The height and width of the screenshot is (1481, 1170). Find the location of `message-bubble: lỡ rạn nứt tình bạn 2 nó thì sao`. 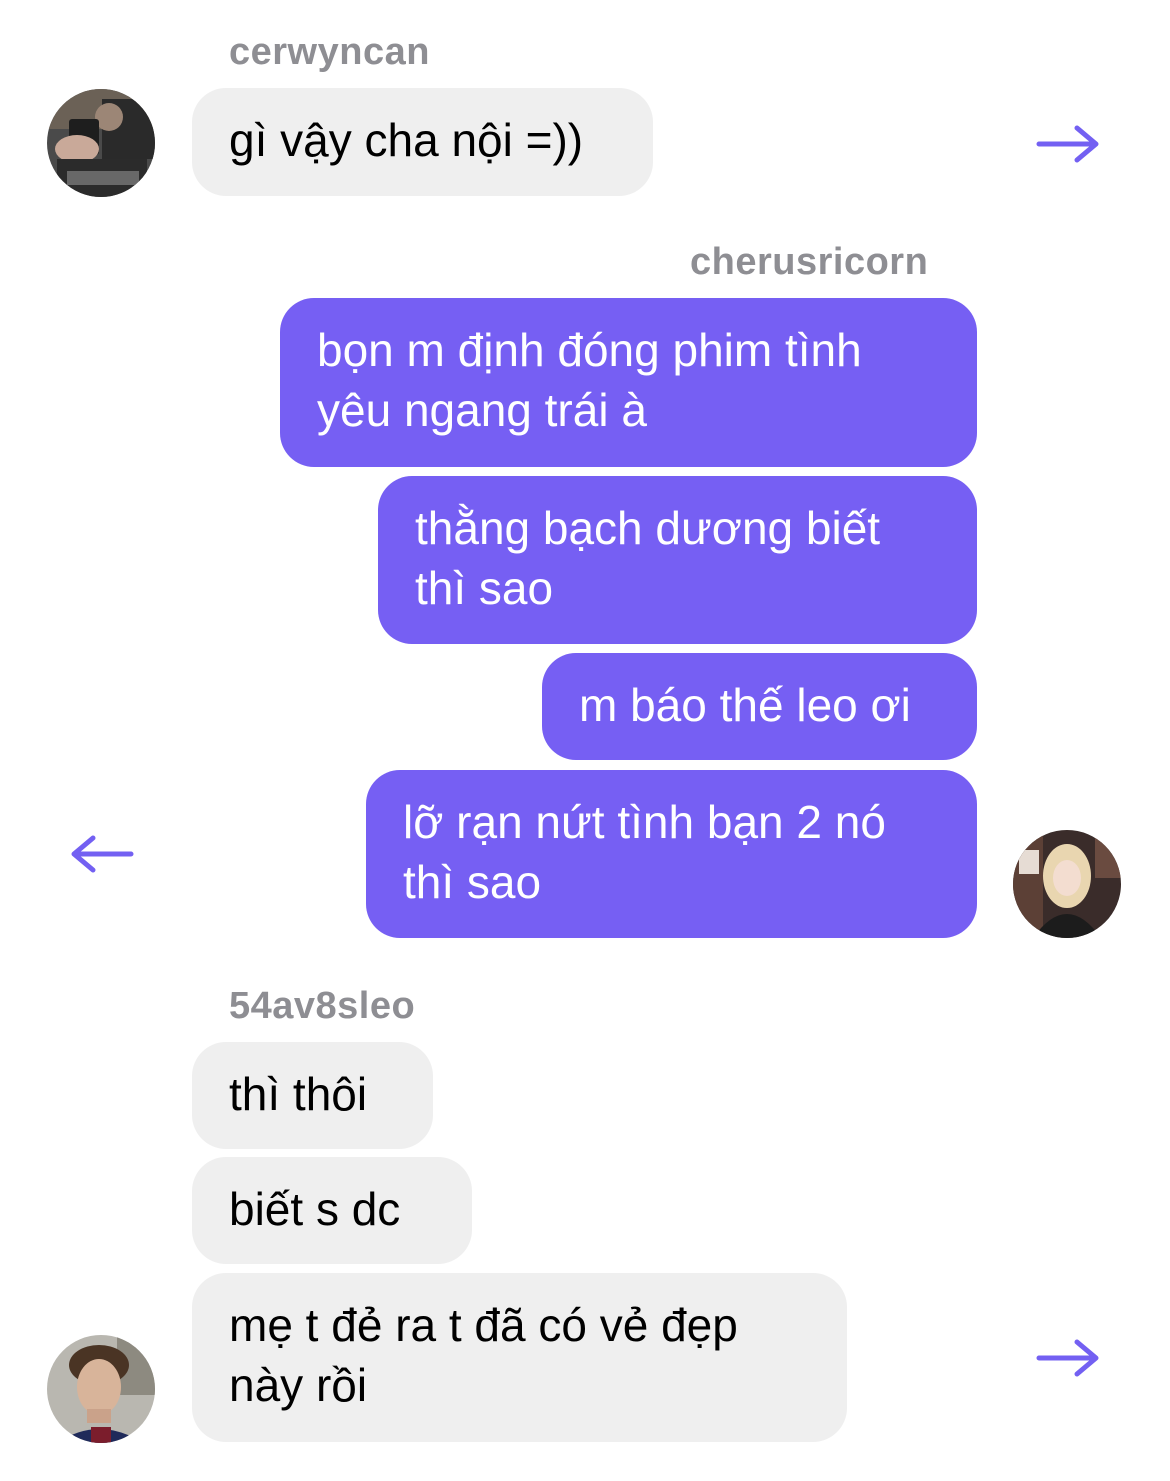

message-bubble: lỡ rạn nứt tình bạn 2 nó thì sao is located at coordinates (671, 854).